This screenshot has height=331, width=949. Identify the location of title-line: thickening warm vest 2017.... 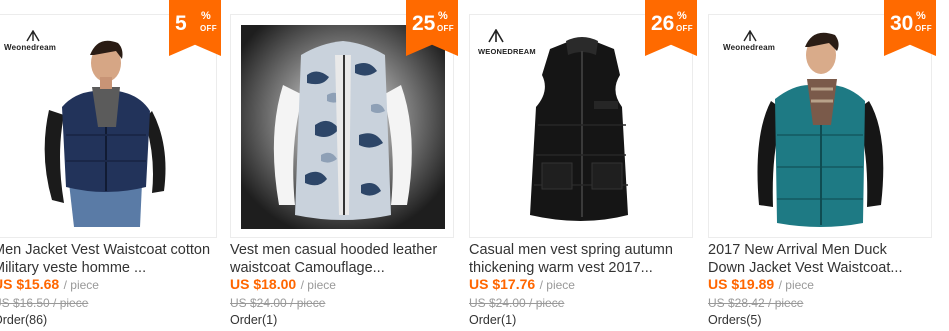
(561, 268).